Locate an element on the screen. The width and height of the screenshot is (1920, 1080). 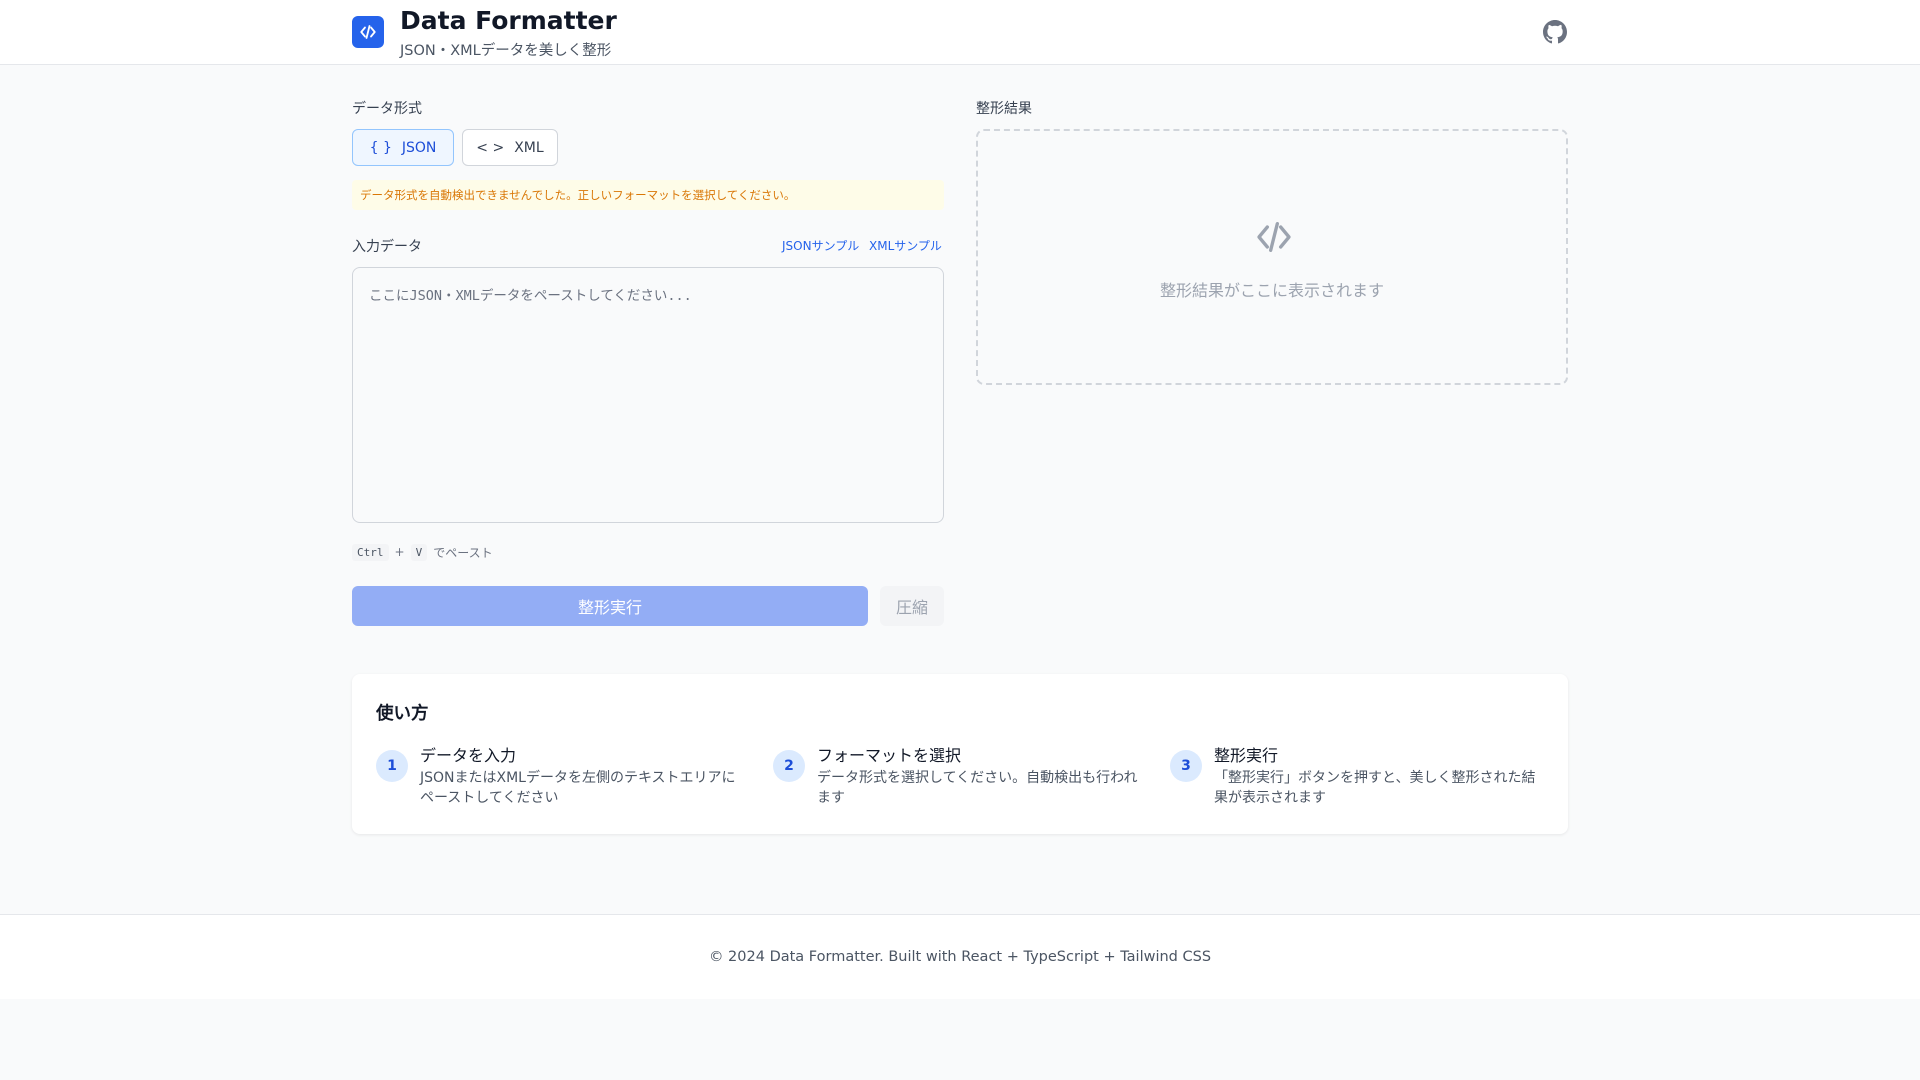
github-link is located at coordinates (1555, 32).